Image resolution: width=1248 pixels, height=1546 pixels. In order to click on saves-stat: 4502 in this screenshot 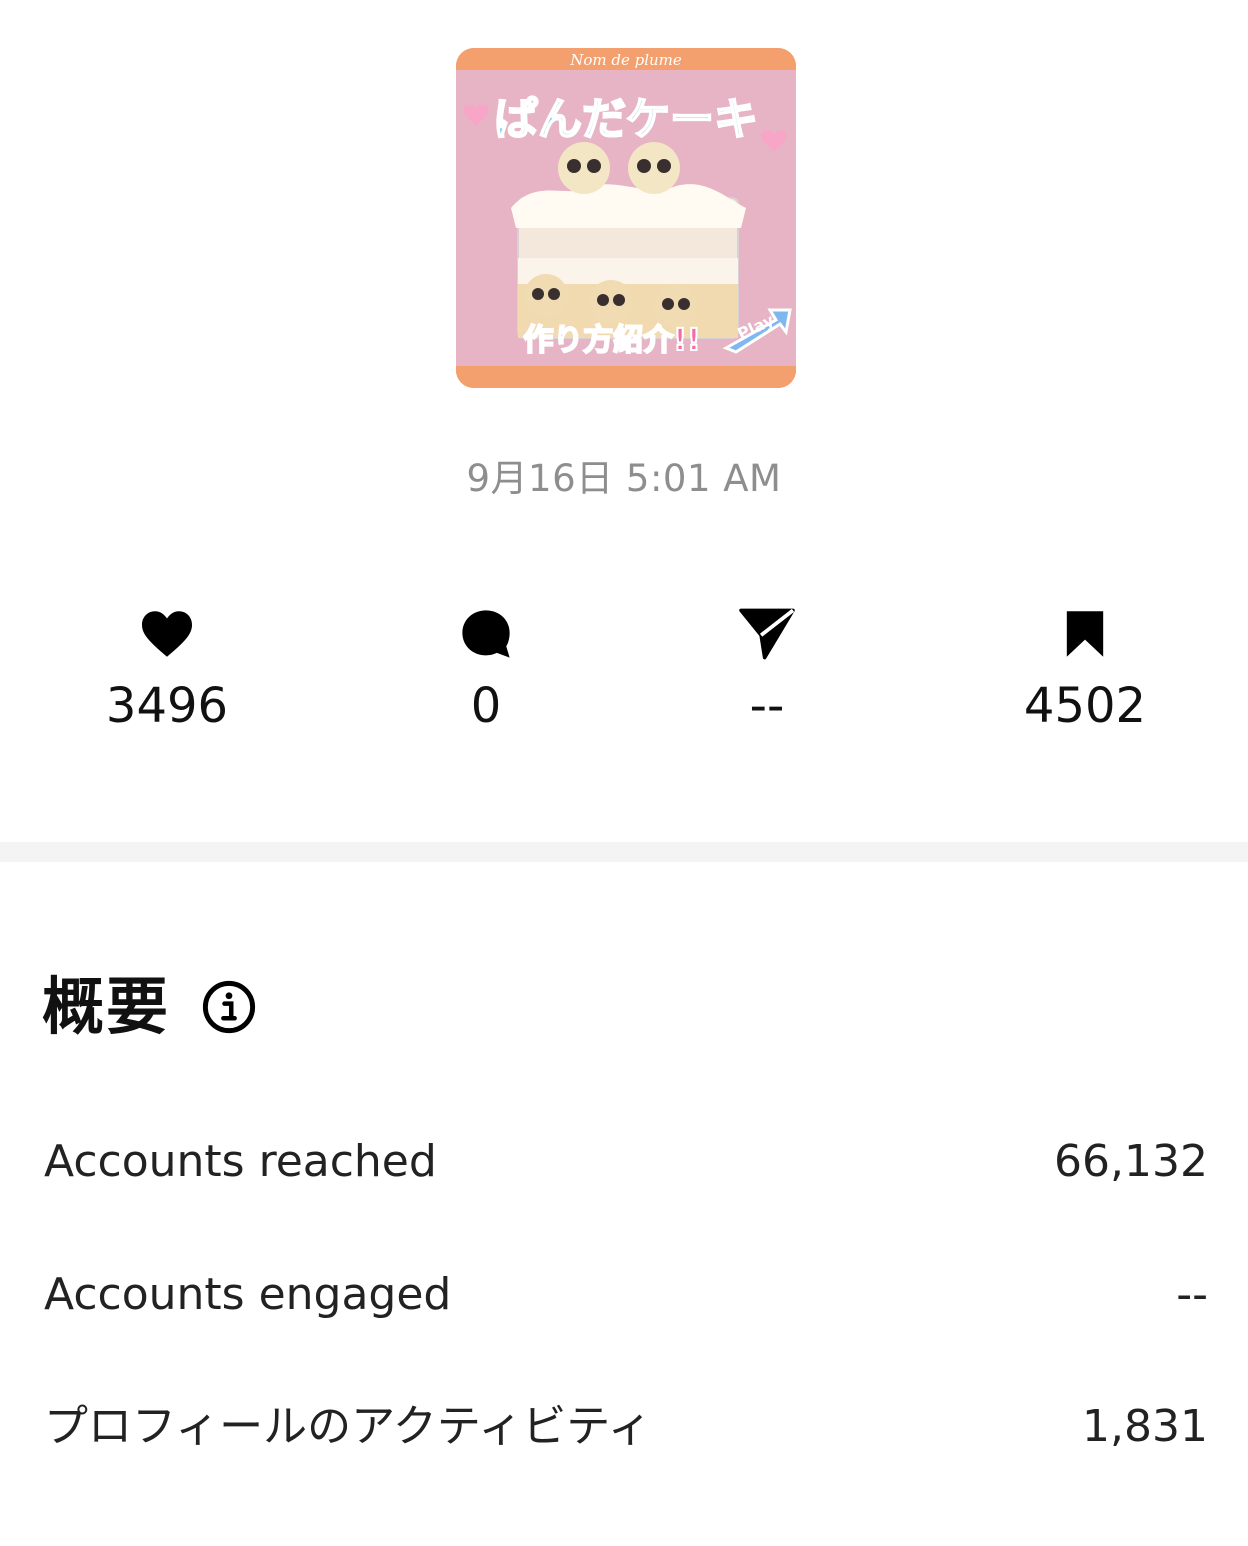, I will do `click(1085, 669)`.